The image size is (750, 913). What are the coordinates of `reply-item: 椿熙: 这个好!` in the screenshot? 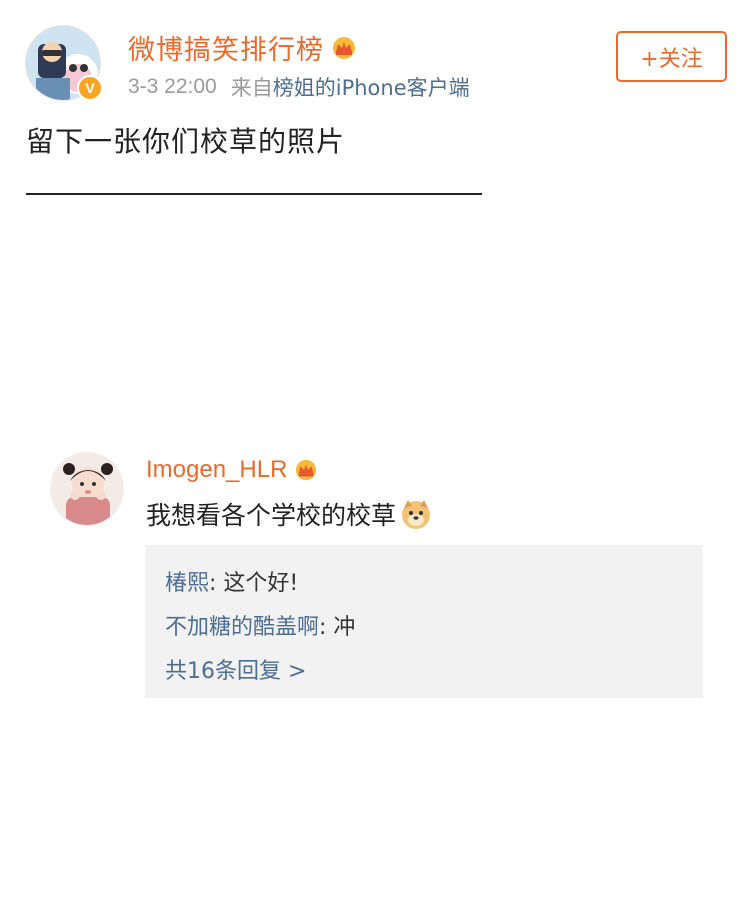 It's located at (231, 581).